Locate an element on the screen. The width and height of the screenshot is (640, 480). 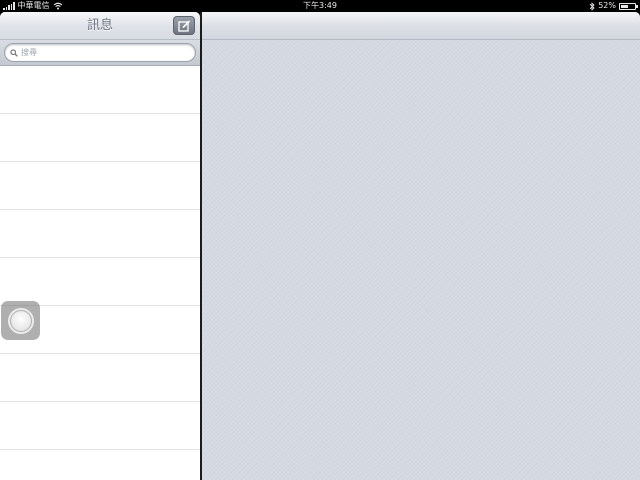
detail-nav-bar is located at coordinates (421, 26).